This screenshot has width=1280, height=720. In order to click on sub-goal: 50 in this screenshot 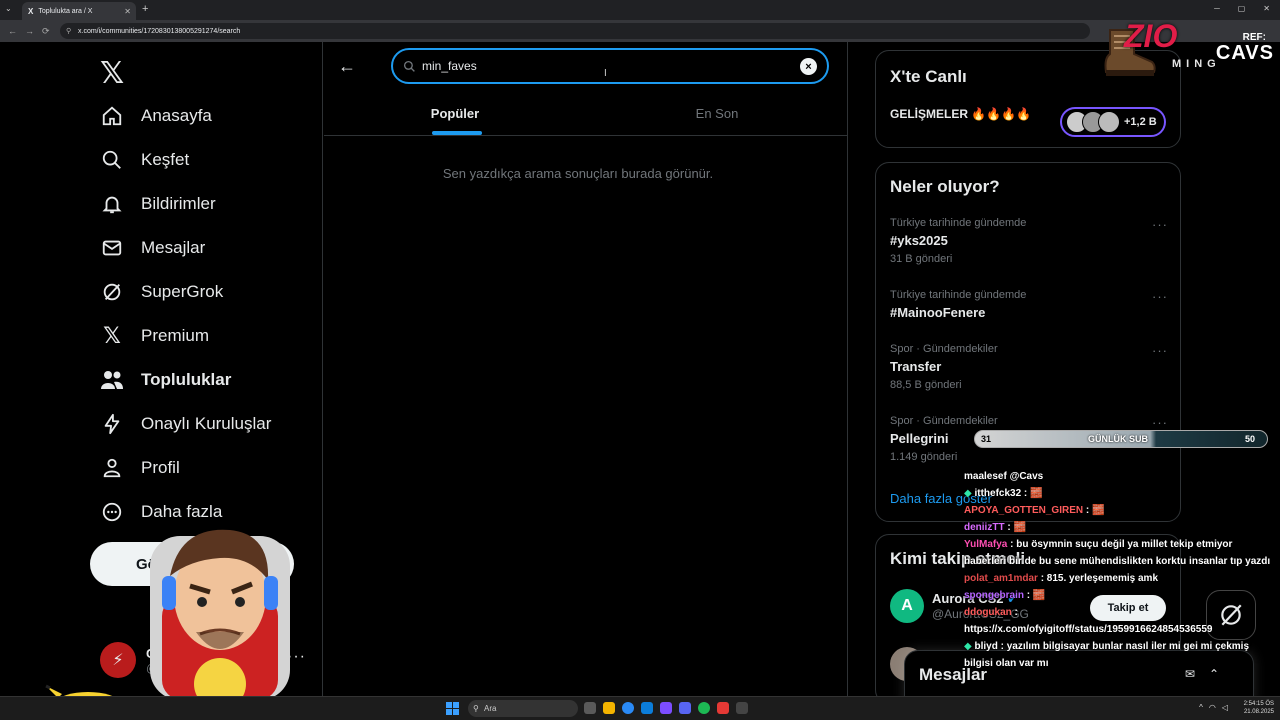, I will do `click(1249, 439)`.